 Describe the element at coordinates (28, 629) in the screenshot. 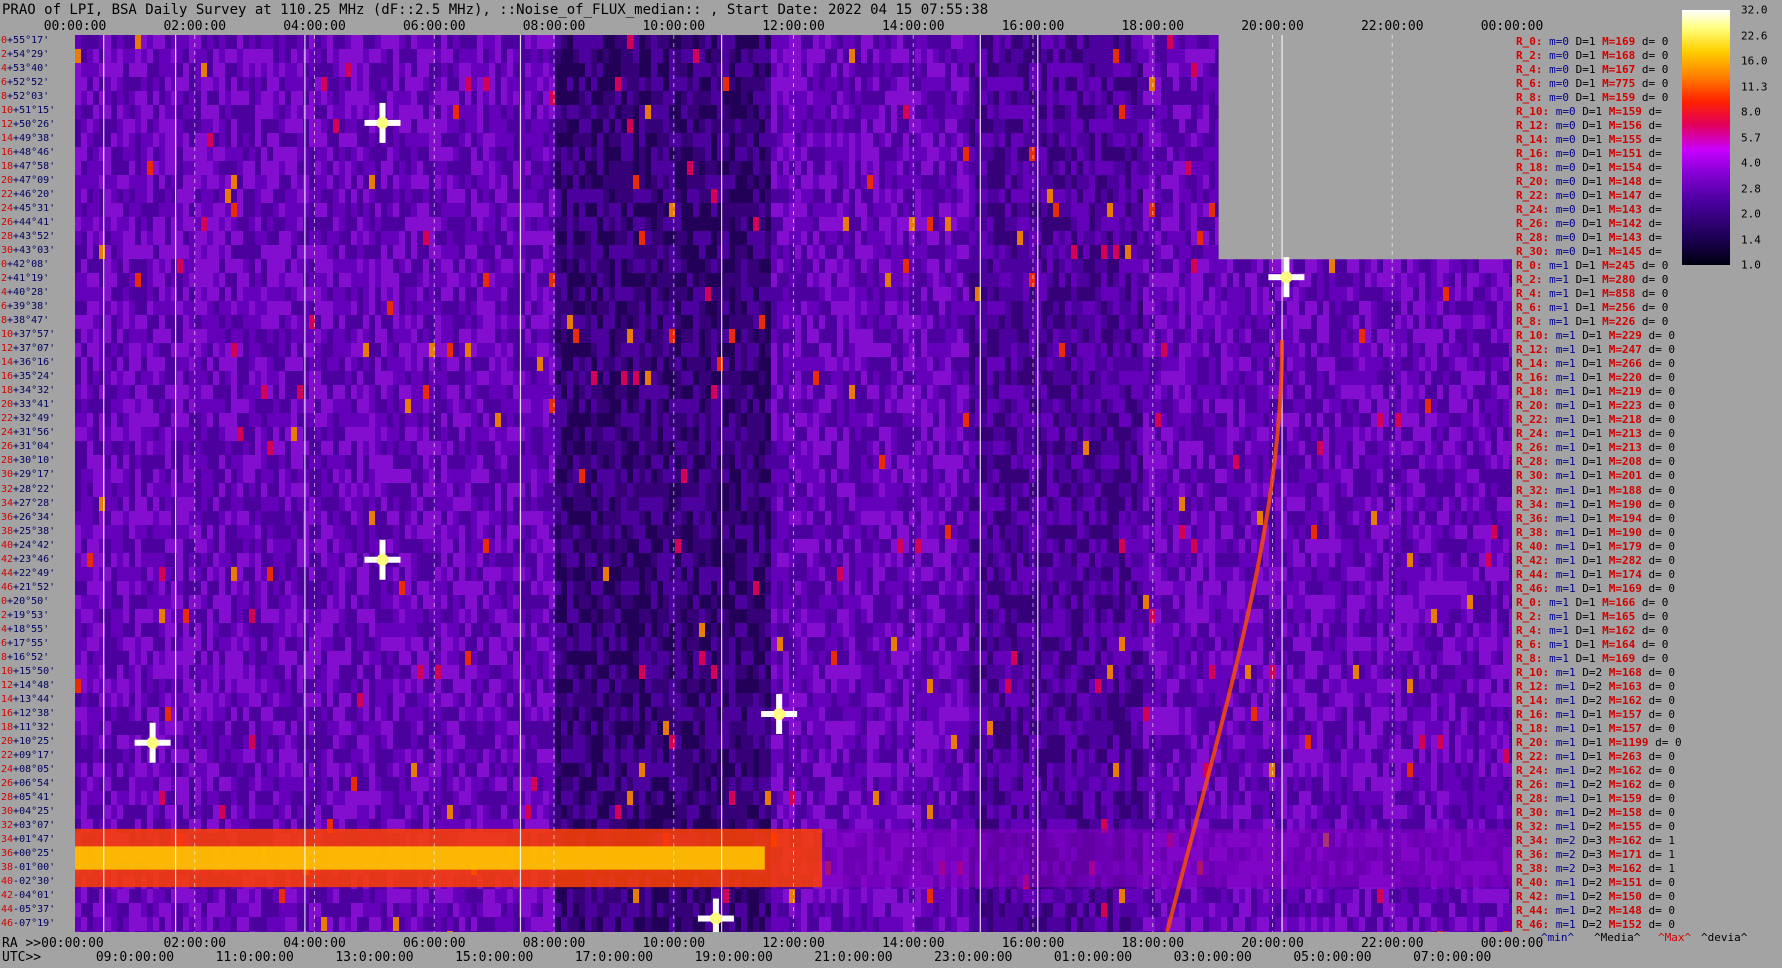

I see `dec-value: +18°55'` at that location.